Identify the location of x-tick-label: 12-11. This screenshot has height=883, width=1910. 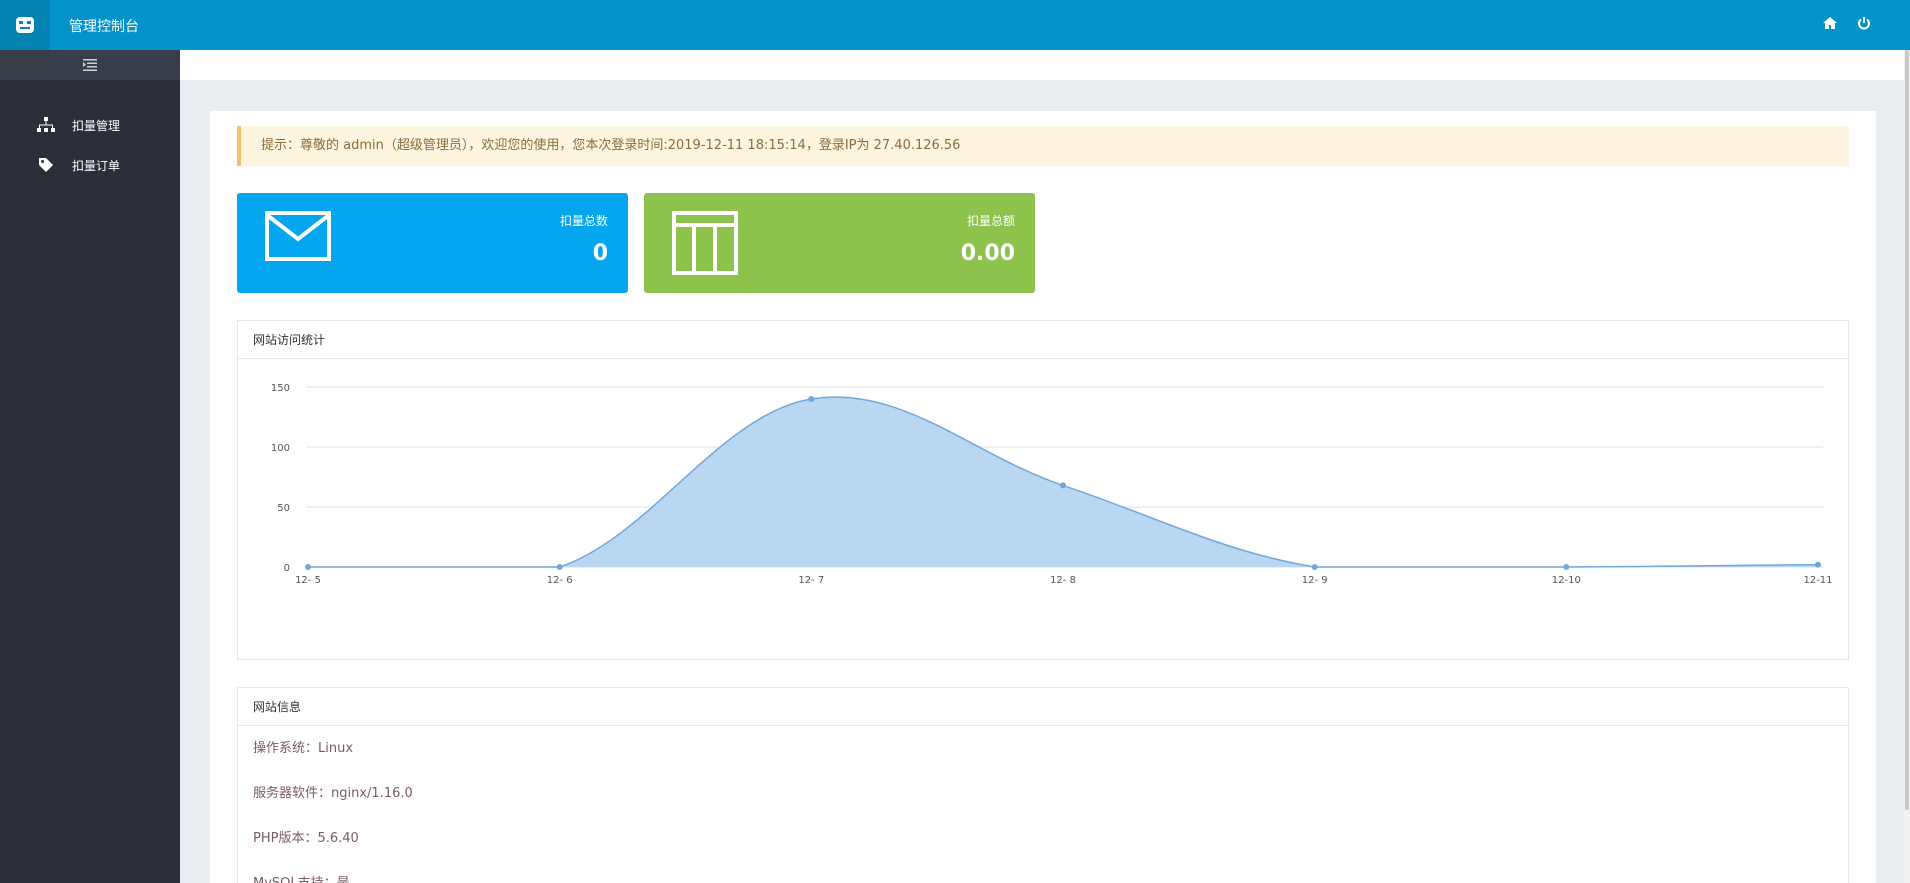
(1817, 580).